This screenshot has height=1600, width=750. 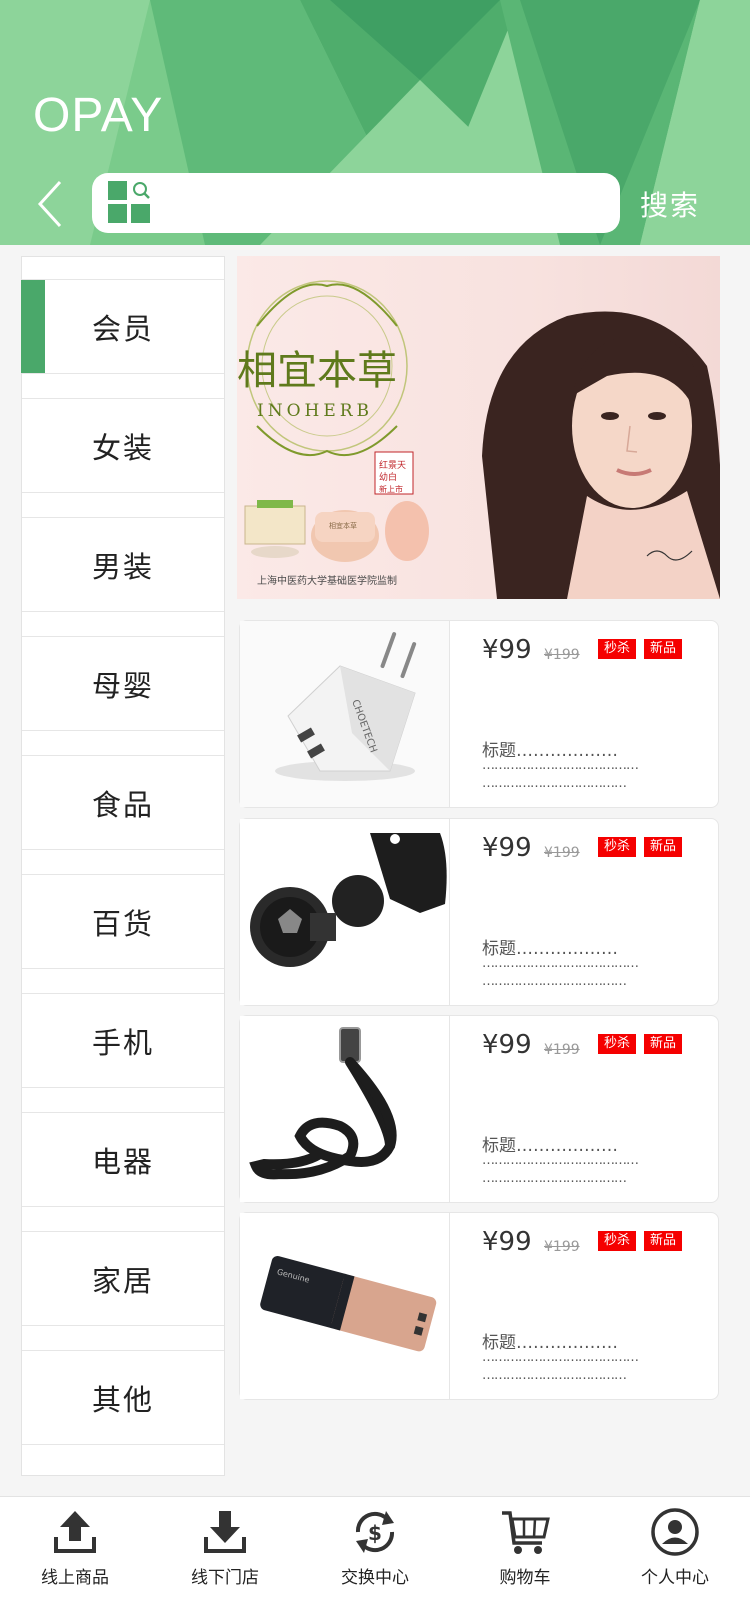 I want to click on category-item-other: 其他, so click(x=123, y=1397).